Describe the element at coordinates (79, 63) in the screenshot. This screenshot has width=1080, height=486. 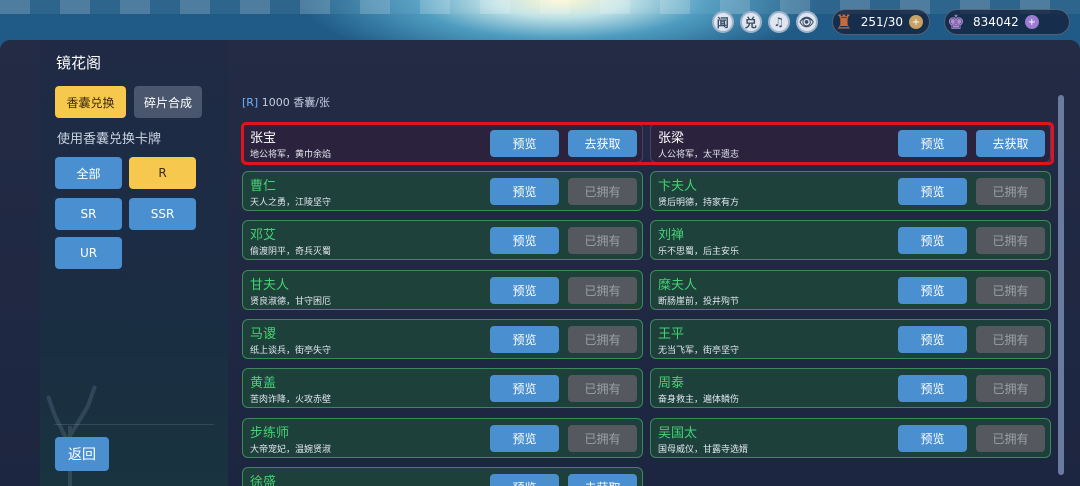
I see `page-title: 镜花阁` at that location.